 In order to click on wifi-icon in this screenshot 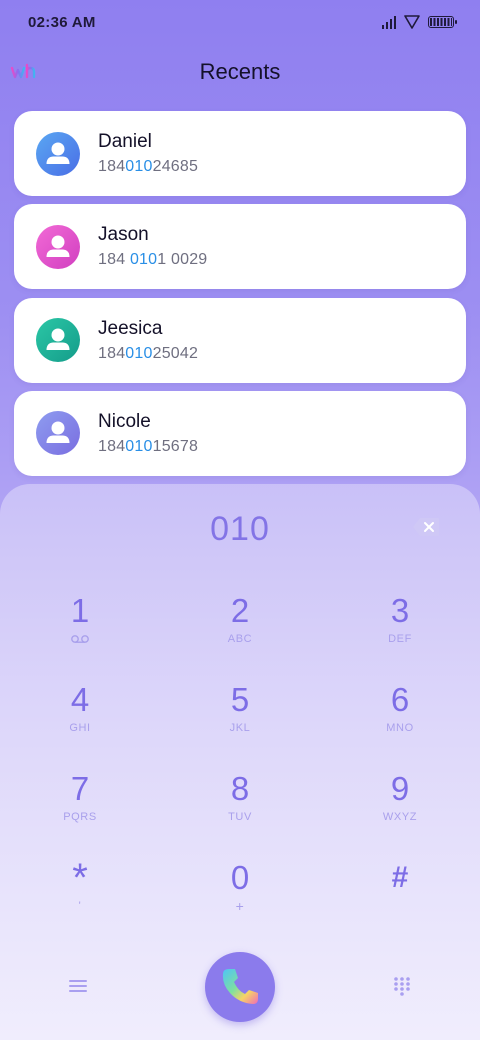, I will do `click(412, 22)`.